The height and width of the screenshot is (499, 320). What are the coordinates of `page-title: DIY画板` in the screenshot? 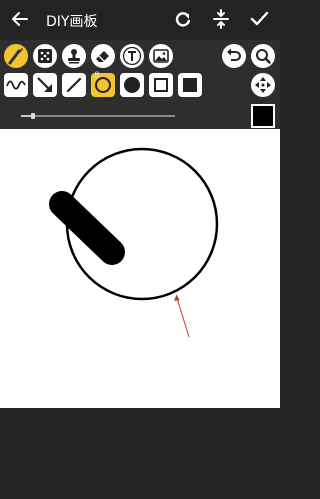 It's located at (72, 22).